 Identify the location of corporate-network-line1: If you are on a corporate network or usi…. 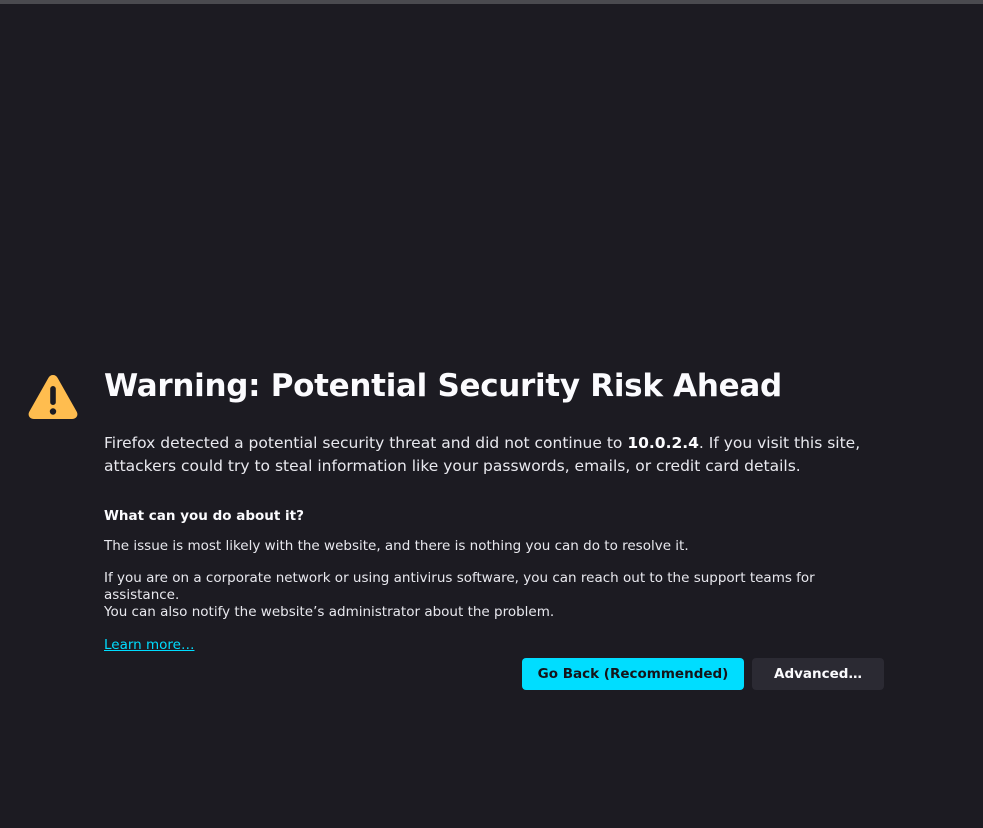
(459, 586).